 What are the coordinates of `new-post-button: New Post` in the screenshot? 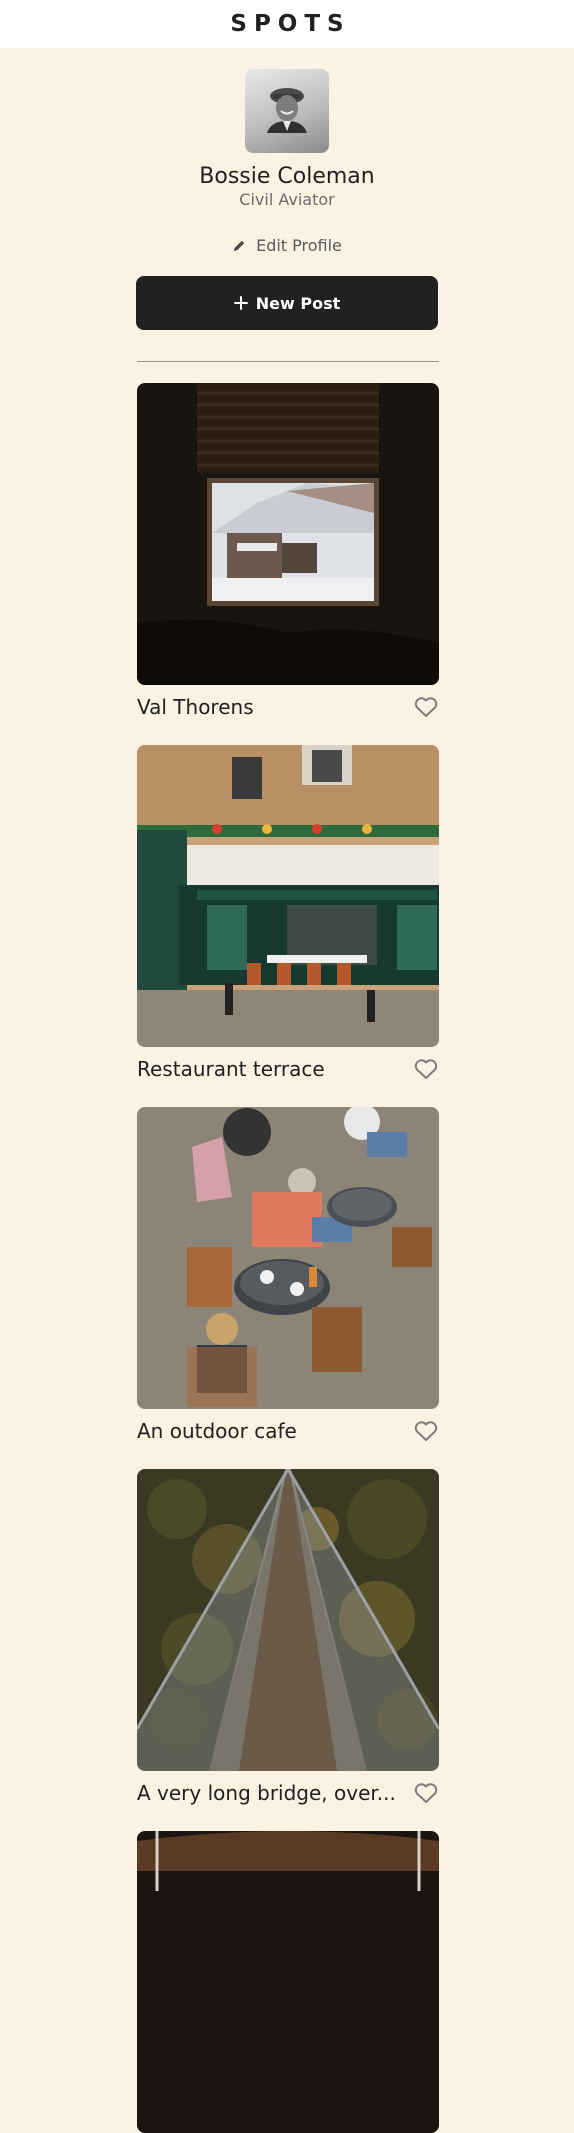 It's located at (287, 303).